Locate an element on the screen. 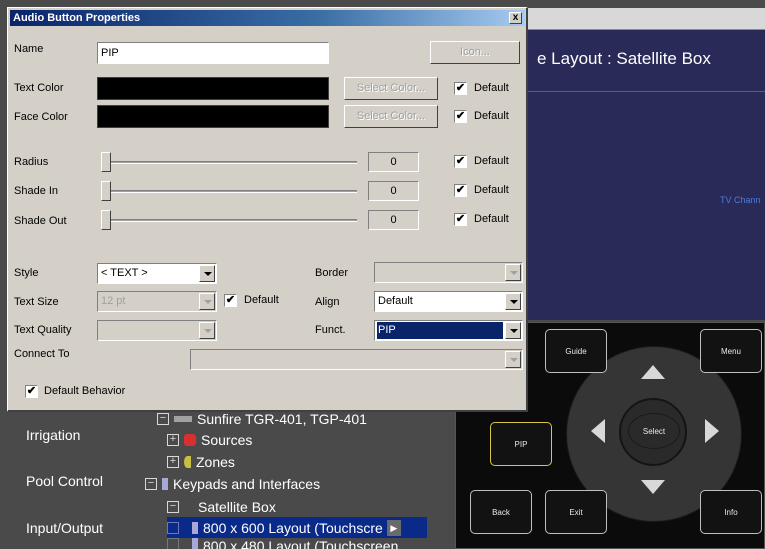 The width and height of the screenshot is (765, 549). shade-out-default-checkbox: ✔ is located at coordinates (460, 219).